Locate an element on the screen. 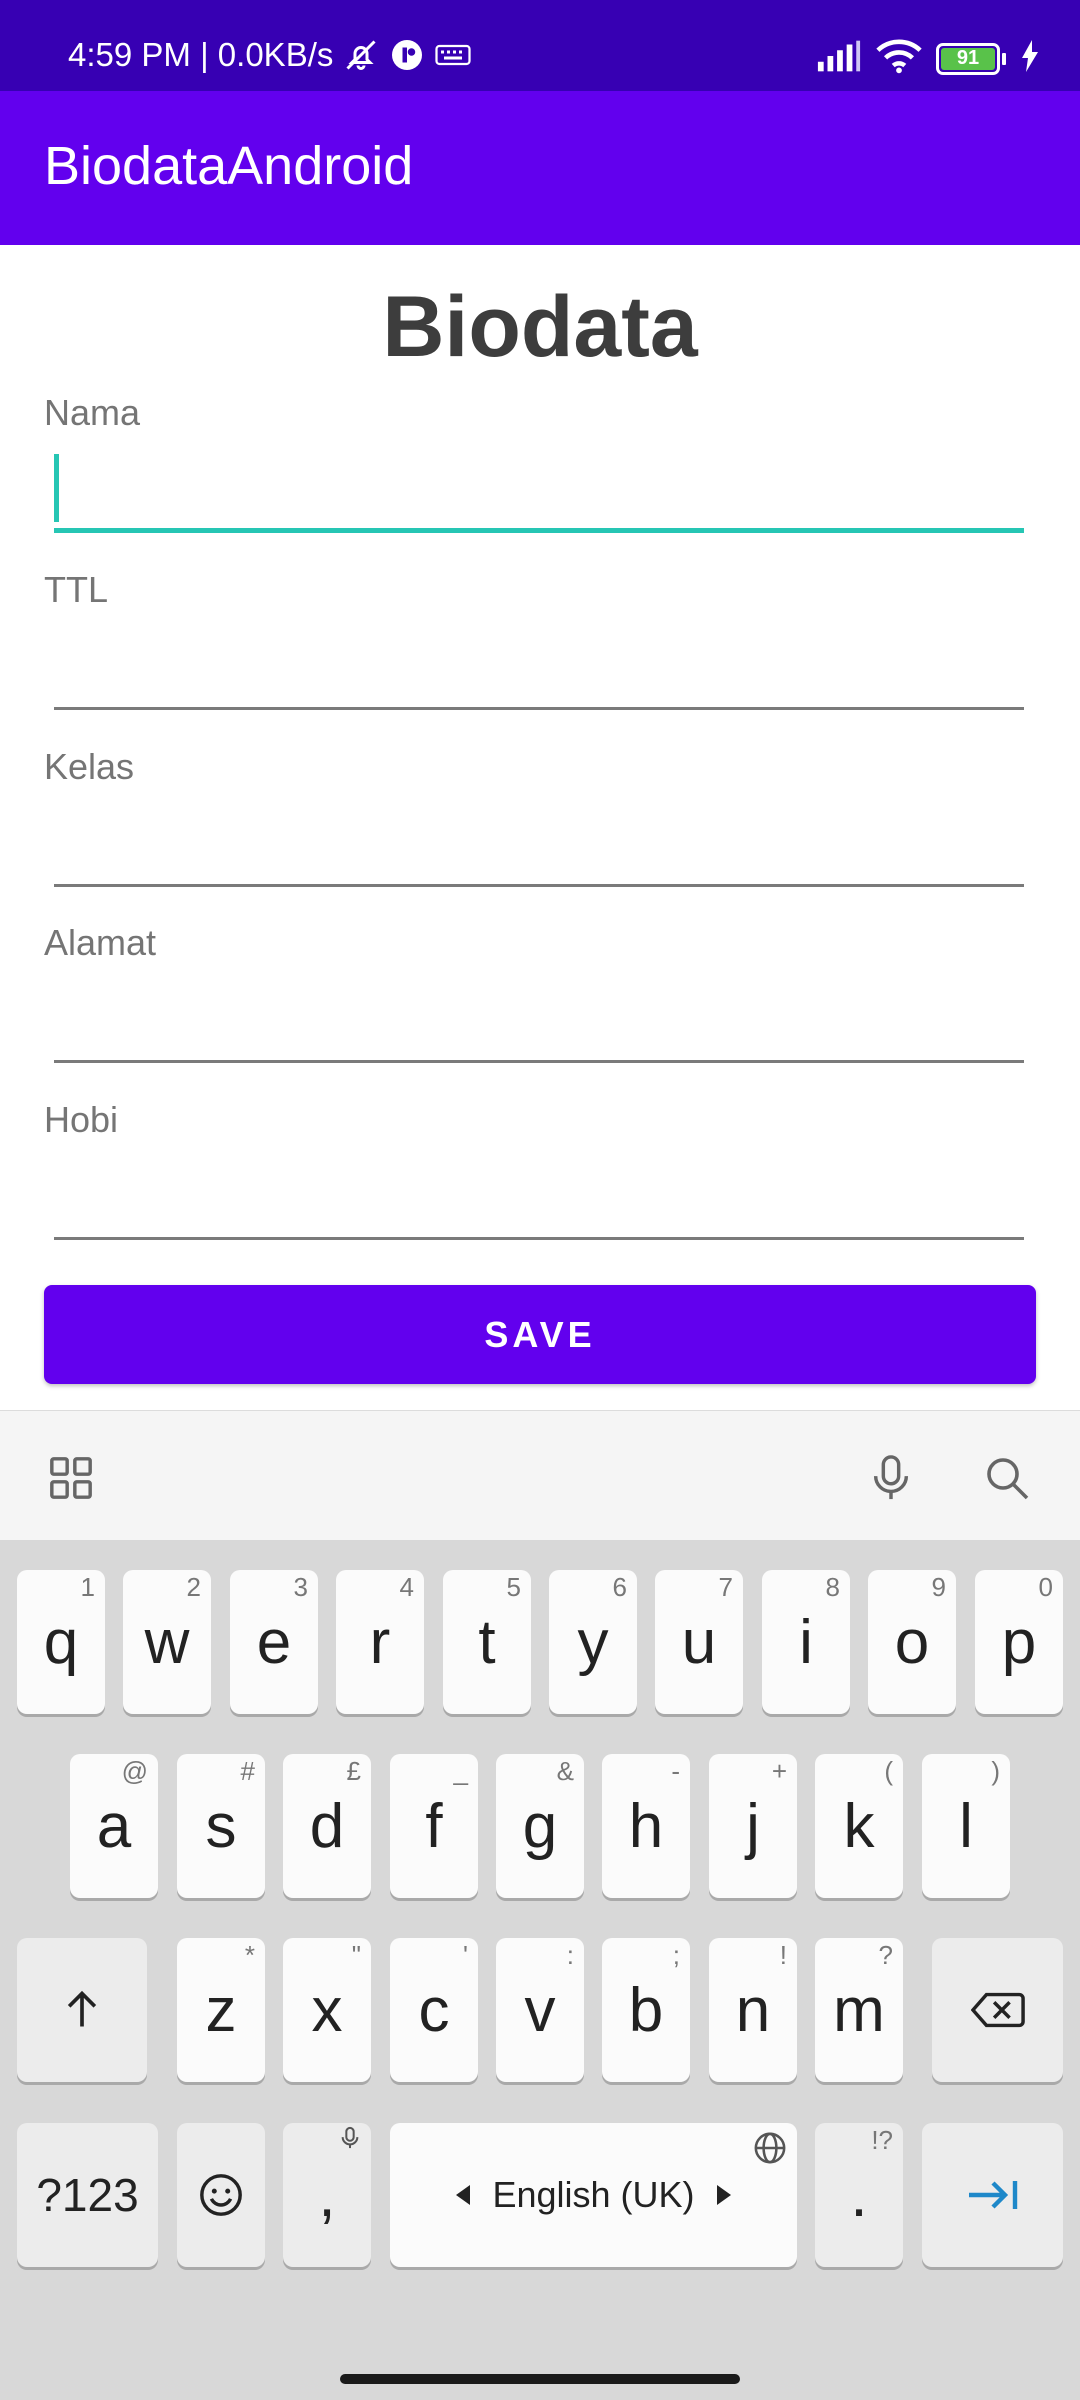 The width and height of the screenshot is (1080, 2400). shift-key is located at coordinates (82, 2010).